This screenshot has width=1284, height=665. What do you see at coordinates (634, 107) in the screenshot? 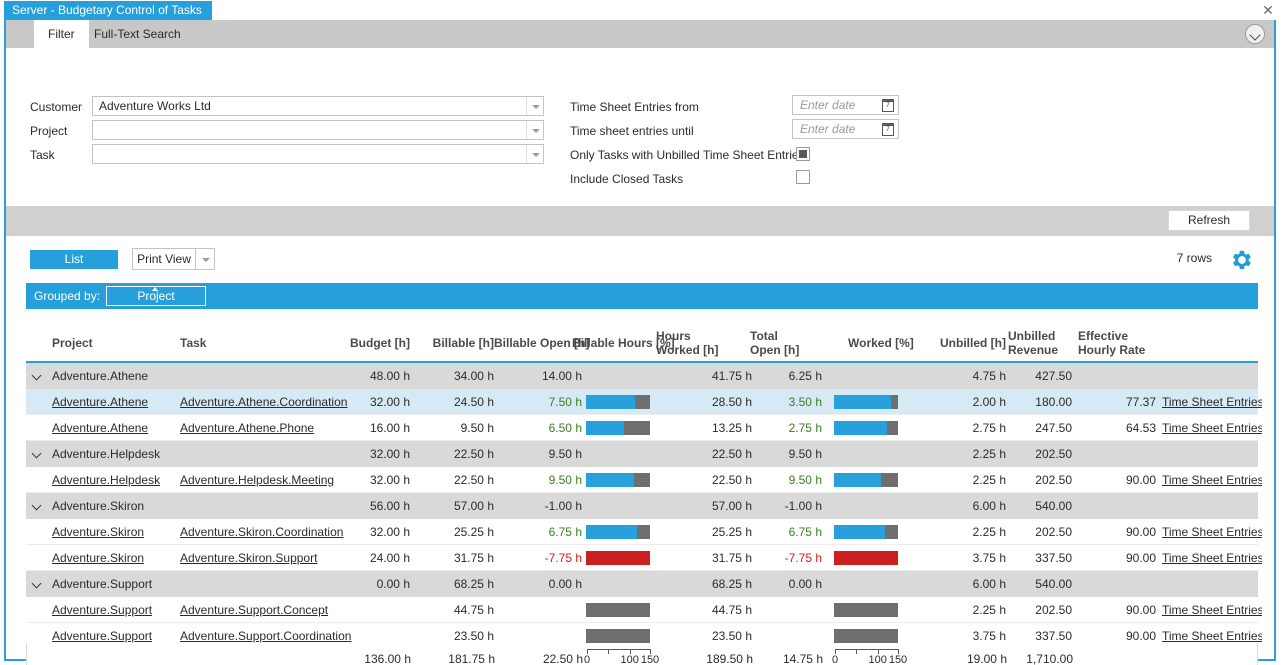
I see `entries-from-label: Time Sheet Entries from` at bounding box center [634, 107].